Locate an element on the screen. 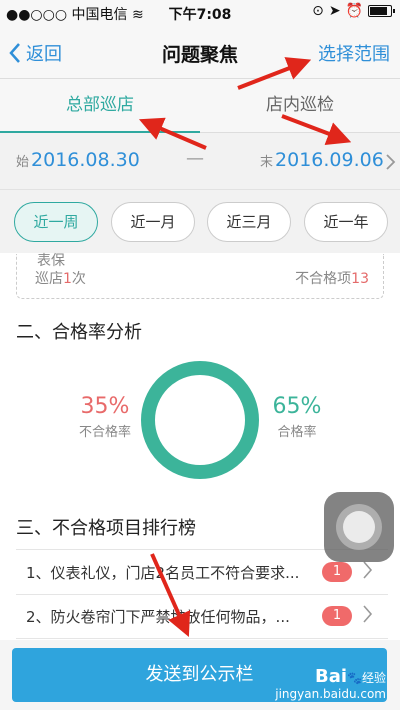 Image resolution: width=400 pixels, height=710 pixels. pass-arc is located at coordinates (200, 420).